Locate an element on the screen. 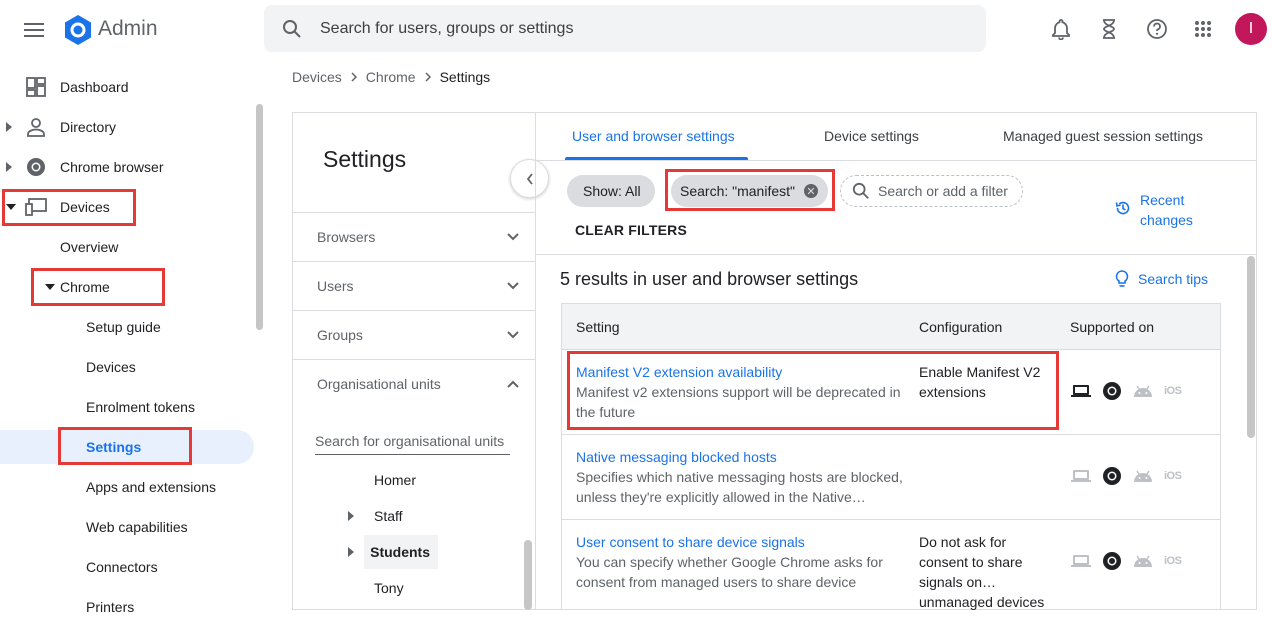 The height and width of the screenshot is (624, 1272). help-icon is located at coordinates (1157, 29).